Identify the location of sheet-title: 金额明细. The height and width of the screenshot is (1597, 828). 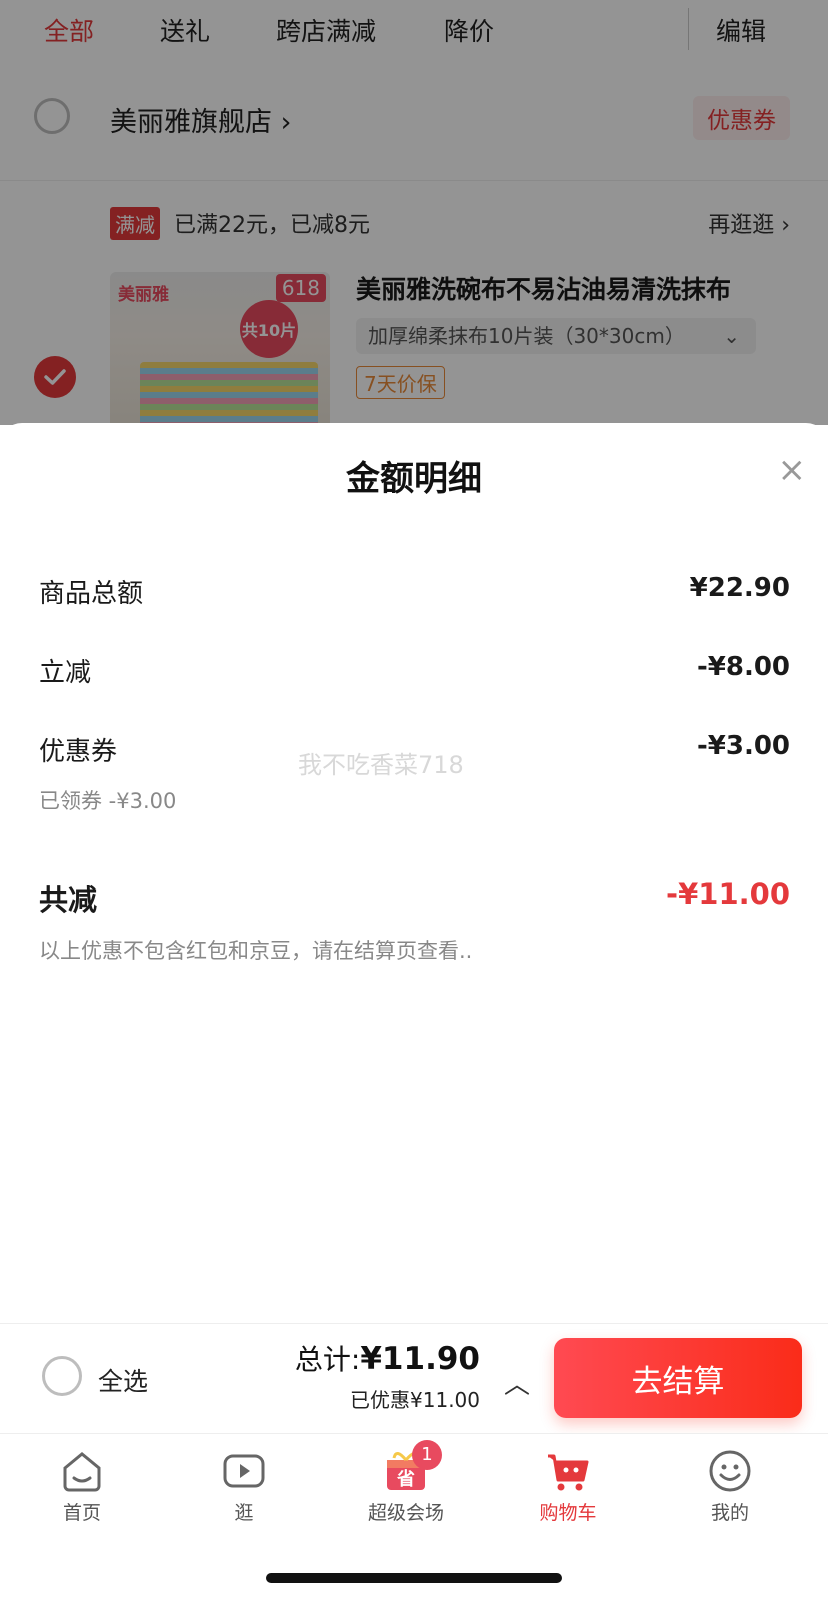
(414, 479).